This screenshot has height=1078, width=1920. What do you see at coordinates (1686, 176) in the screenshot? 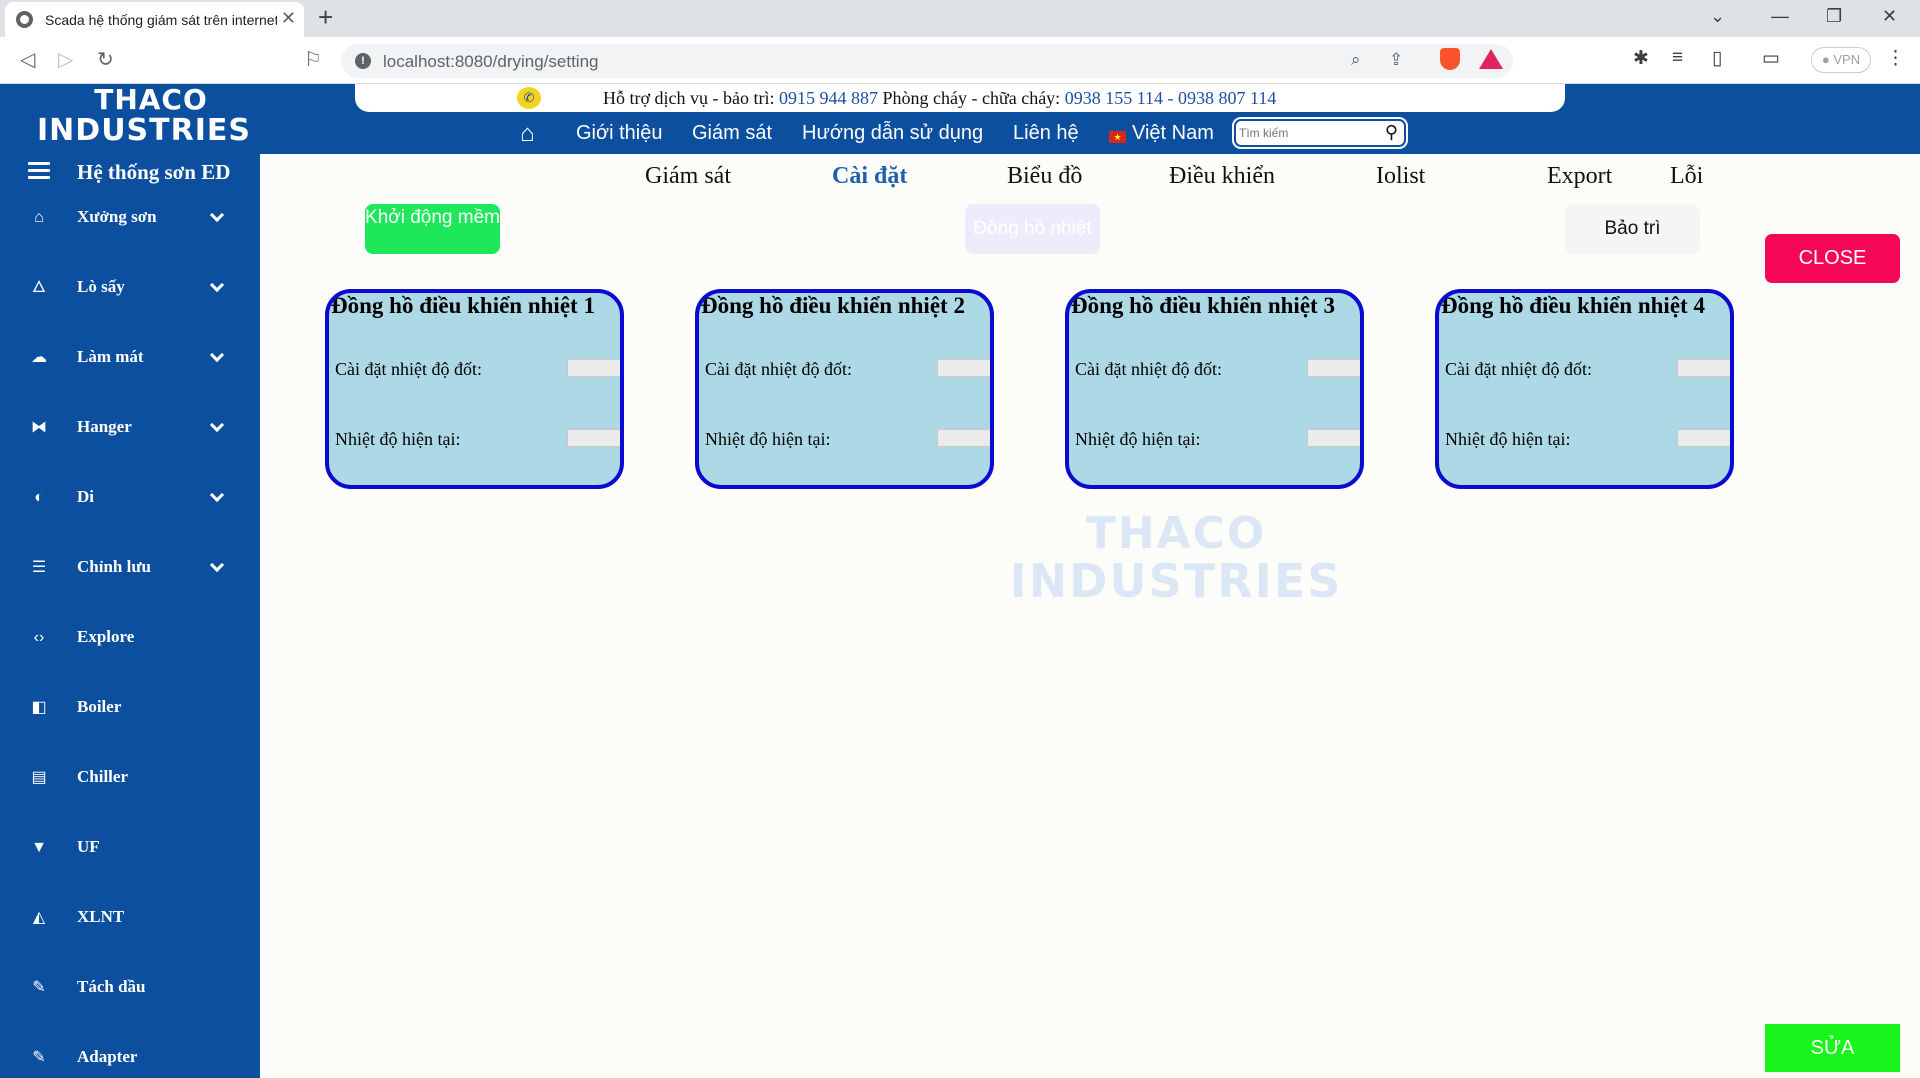
I see `tab-loi: Lỗi` at bounding box center [1686, 176].